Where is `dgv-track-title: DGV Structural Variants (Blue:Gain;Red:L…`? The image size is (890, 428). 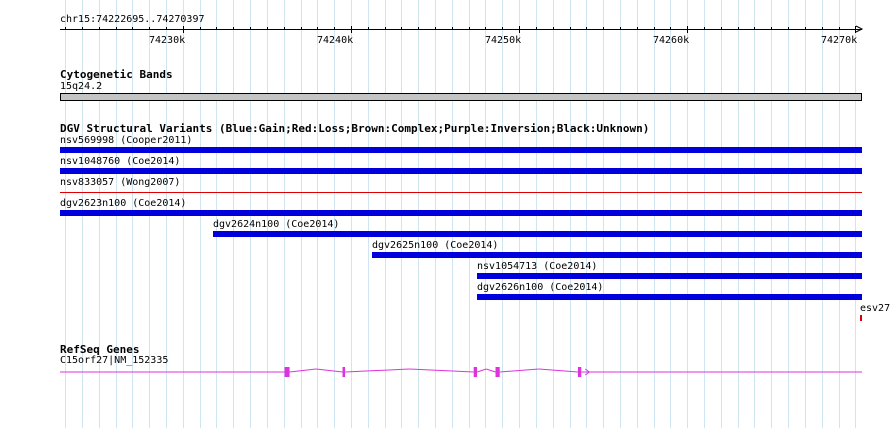
dgv-track-title: DGV Structural Variants (Blue:Gain;Red:L… is located at coordinates (354, 128).